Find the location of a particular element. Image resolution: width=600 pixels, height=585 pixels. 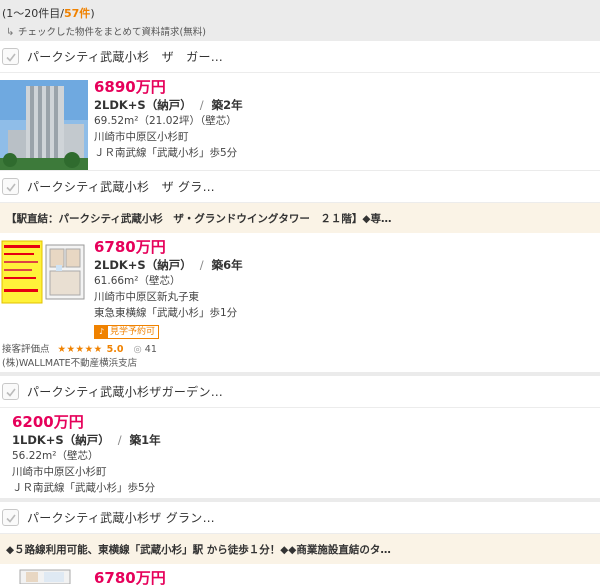

rating-stars: ★★★★★ is located at coordinates (80, 349).